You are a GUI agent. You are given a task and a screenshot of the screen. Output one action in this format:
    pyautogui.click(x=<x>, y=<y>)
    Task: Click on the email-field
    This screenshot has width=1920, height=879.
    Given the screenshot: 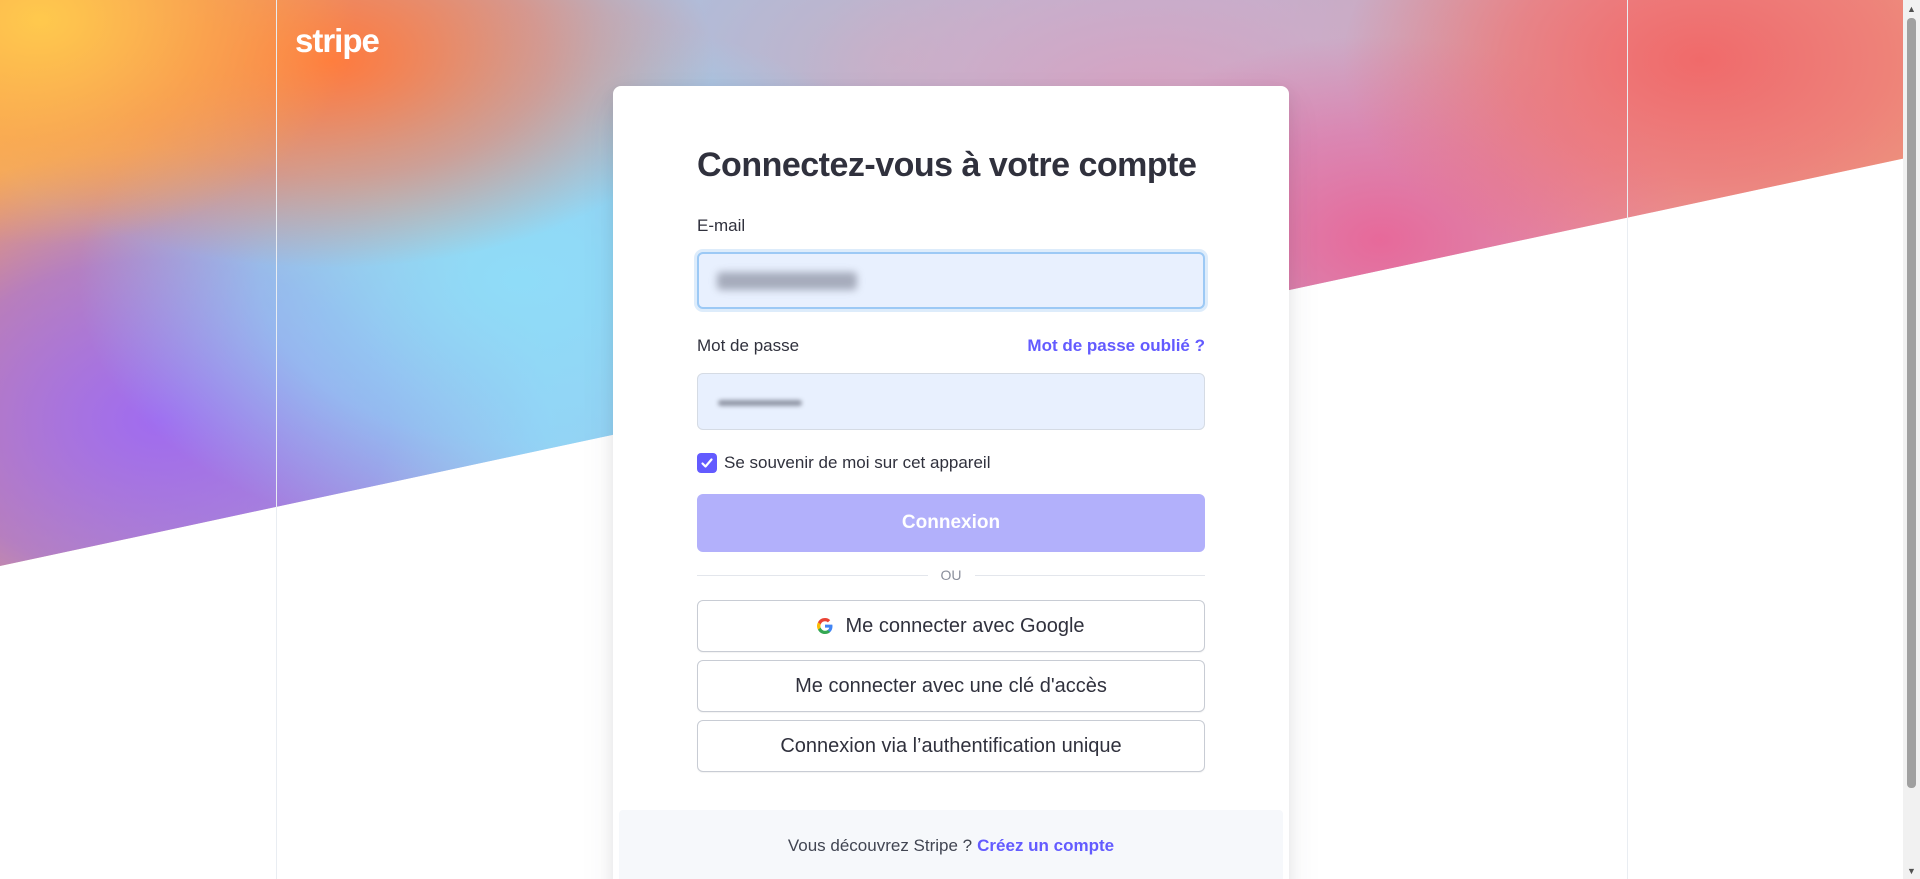 What is the action you would take?
    pyautogui.click(x=951, y=280)
    